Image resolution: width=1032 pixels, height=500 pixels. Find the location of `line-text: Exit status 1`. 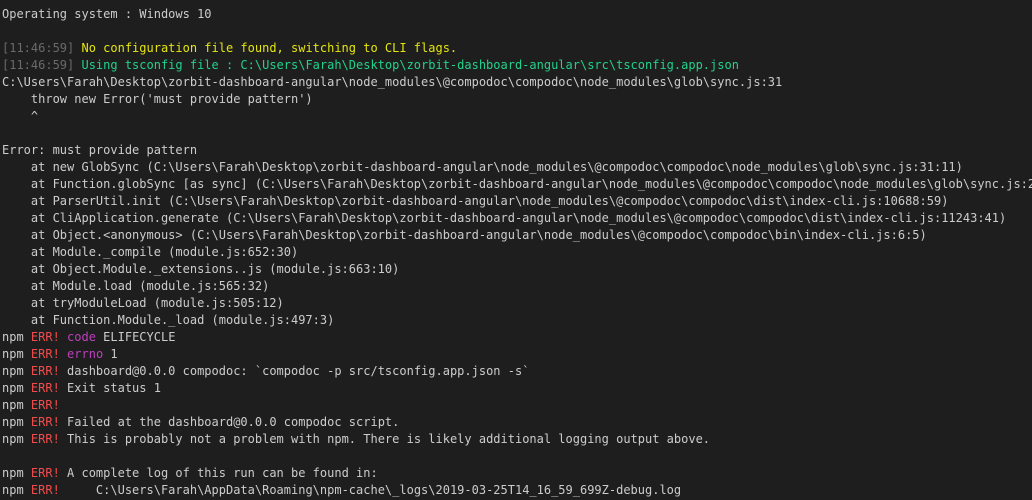

line-text: Exit status 1 is located at coordinates (110, 388).